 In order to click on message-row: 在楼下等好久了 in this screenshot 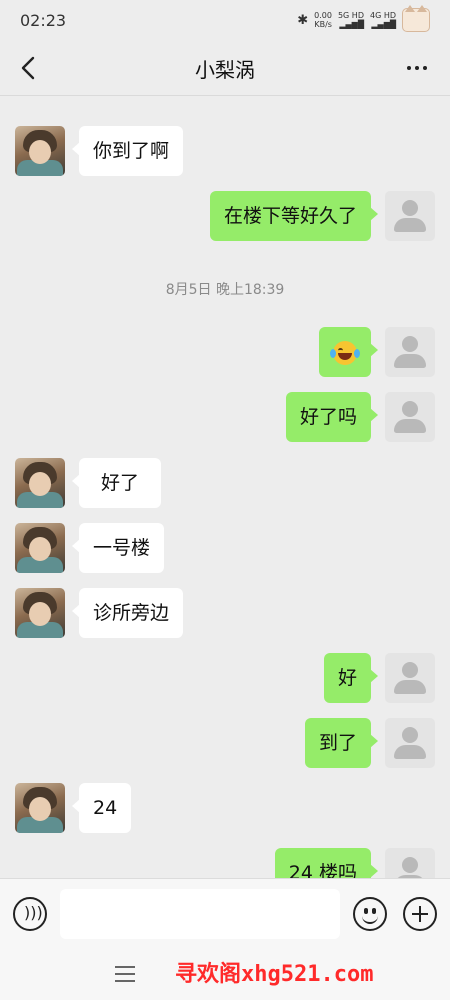, I will do `click(294, 216)`.